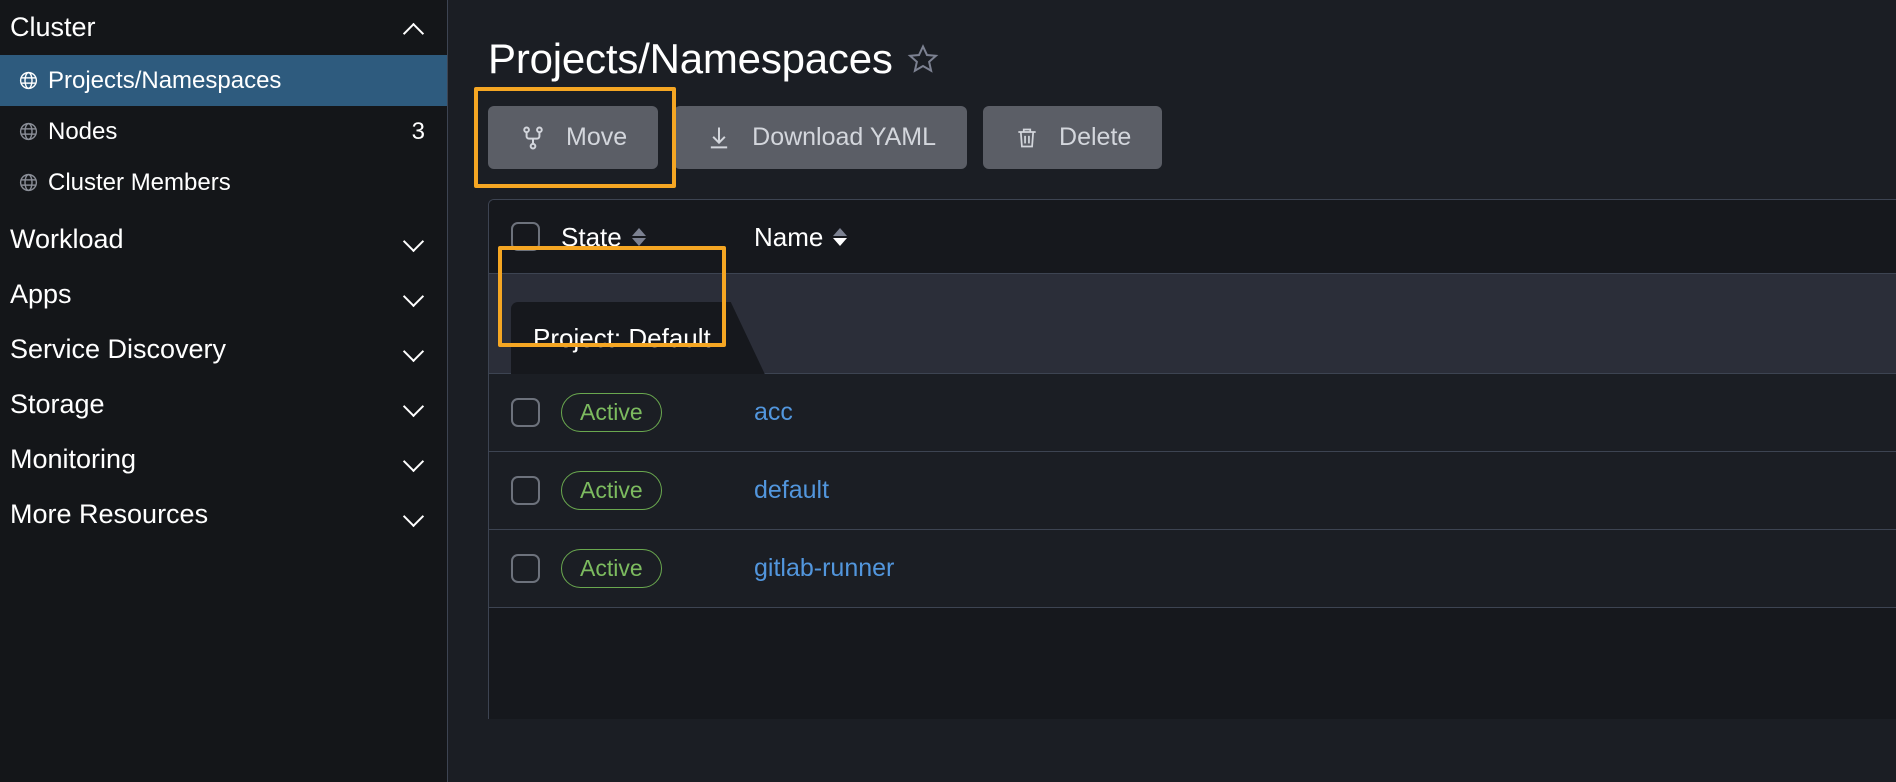 This screenshot has height=782, width=1896. I want to click on sidebar-group-label: Service Discovery, so click(118, 349).